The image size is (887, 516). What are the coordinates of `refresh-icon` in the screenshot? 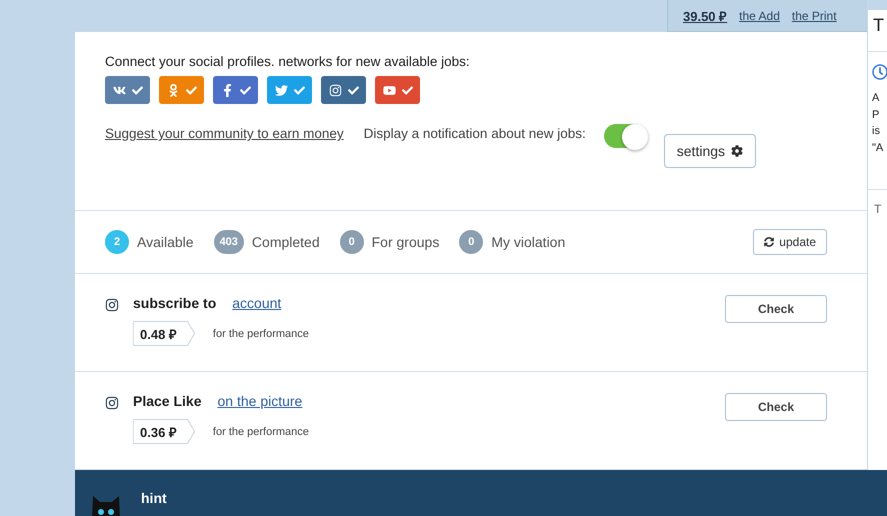 It's located at (769, 242).